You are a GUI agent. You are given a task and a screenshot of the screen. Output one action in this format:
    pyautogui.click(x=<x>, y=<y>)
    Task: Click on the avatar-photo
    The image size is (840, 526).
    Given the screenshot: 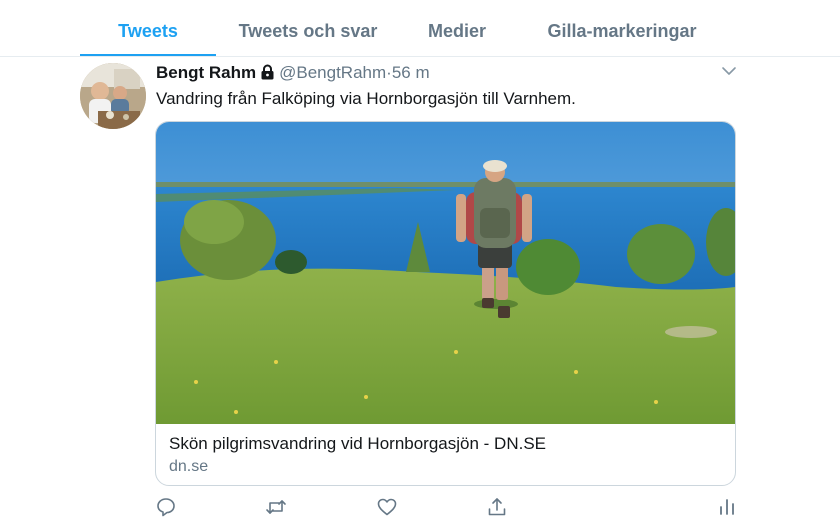 What is the action you would take?
    pyautogui.click(x=113, y=96)
    